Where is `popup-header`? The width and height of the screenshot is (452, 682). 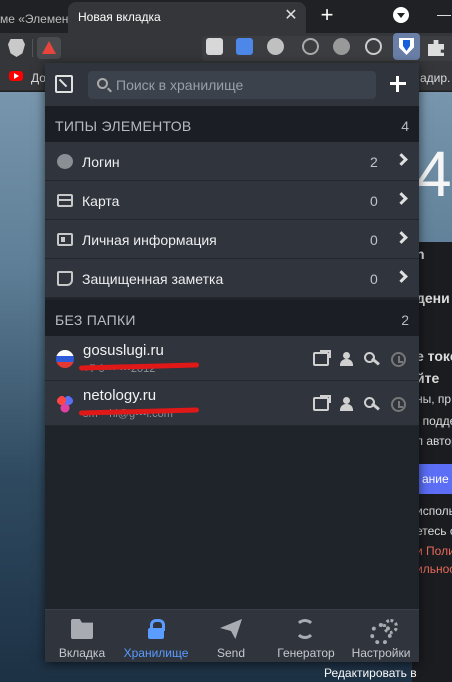 popup-header is located at coordinates (232, 84).